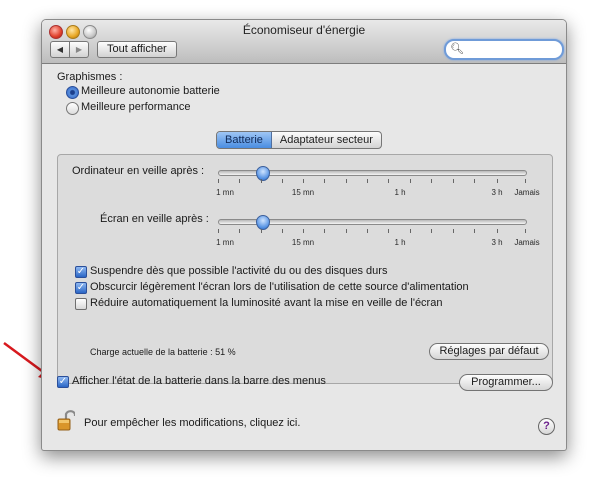  What do you see at coordinates (66, 420) in the screenshot?
I see `lock-icon` at bounding box center [66, 420].